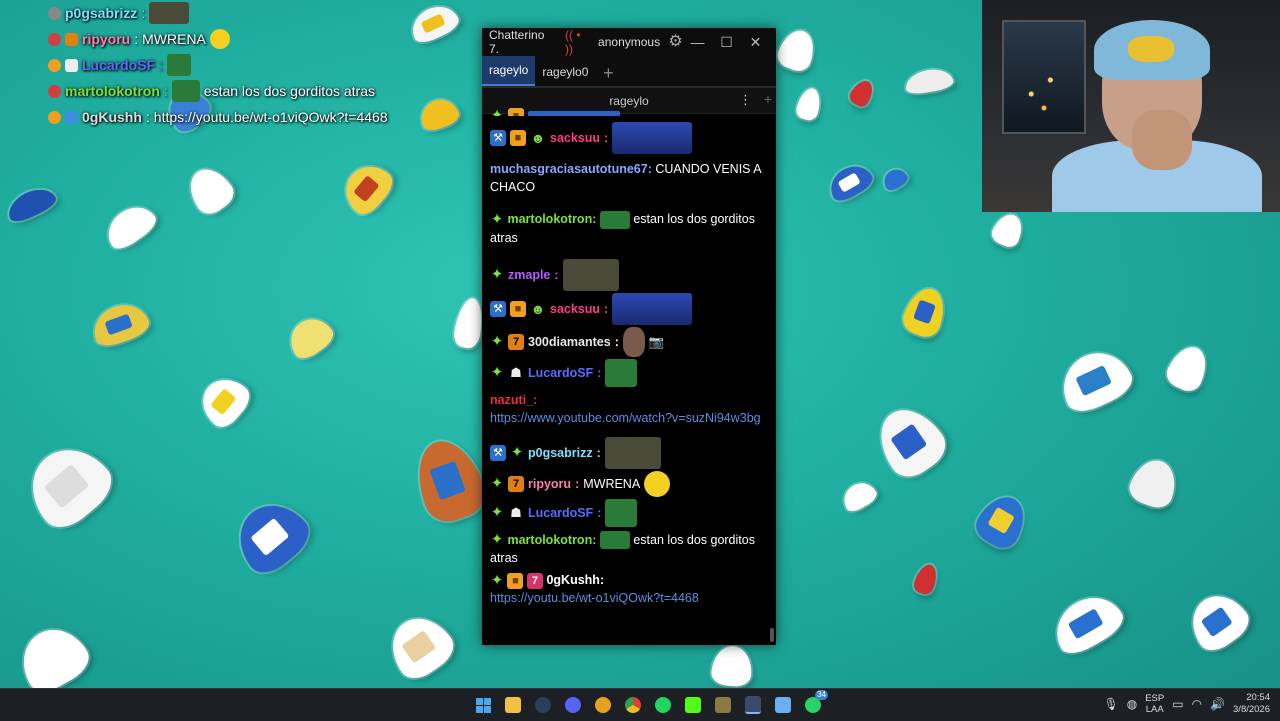 The height and width of the screenshot is (721, 1280). Describe the element at coordinates (549, 484) in the screenshot. I see `username: ripyoru` at that location.